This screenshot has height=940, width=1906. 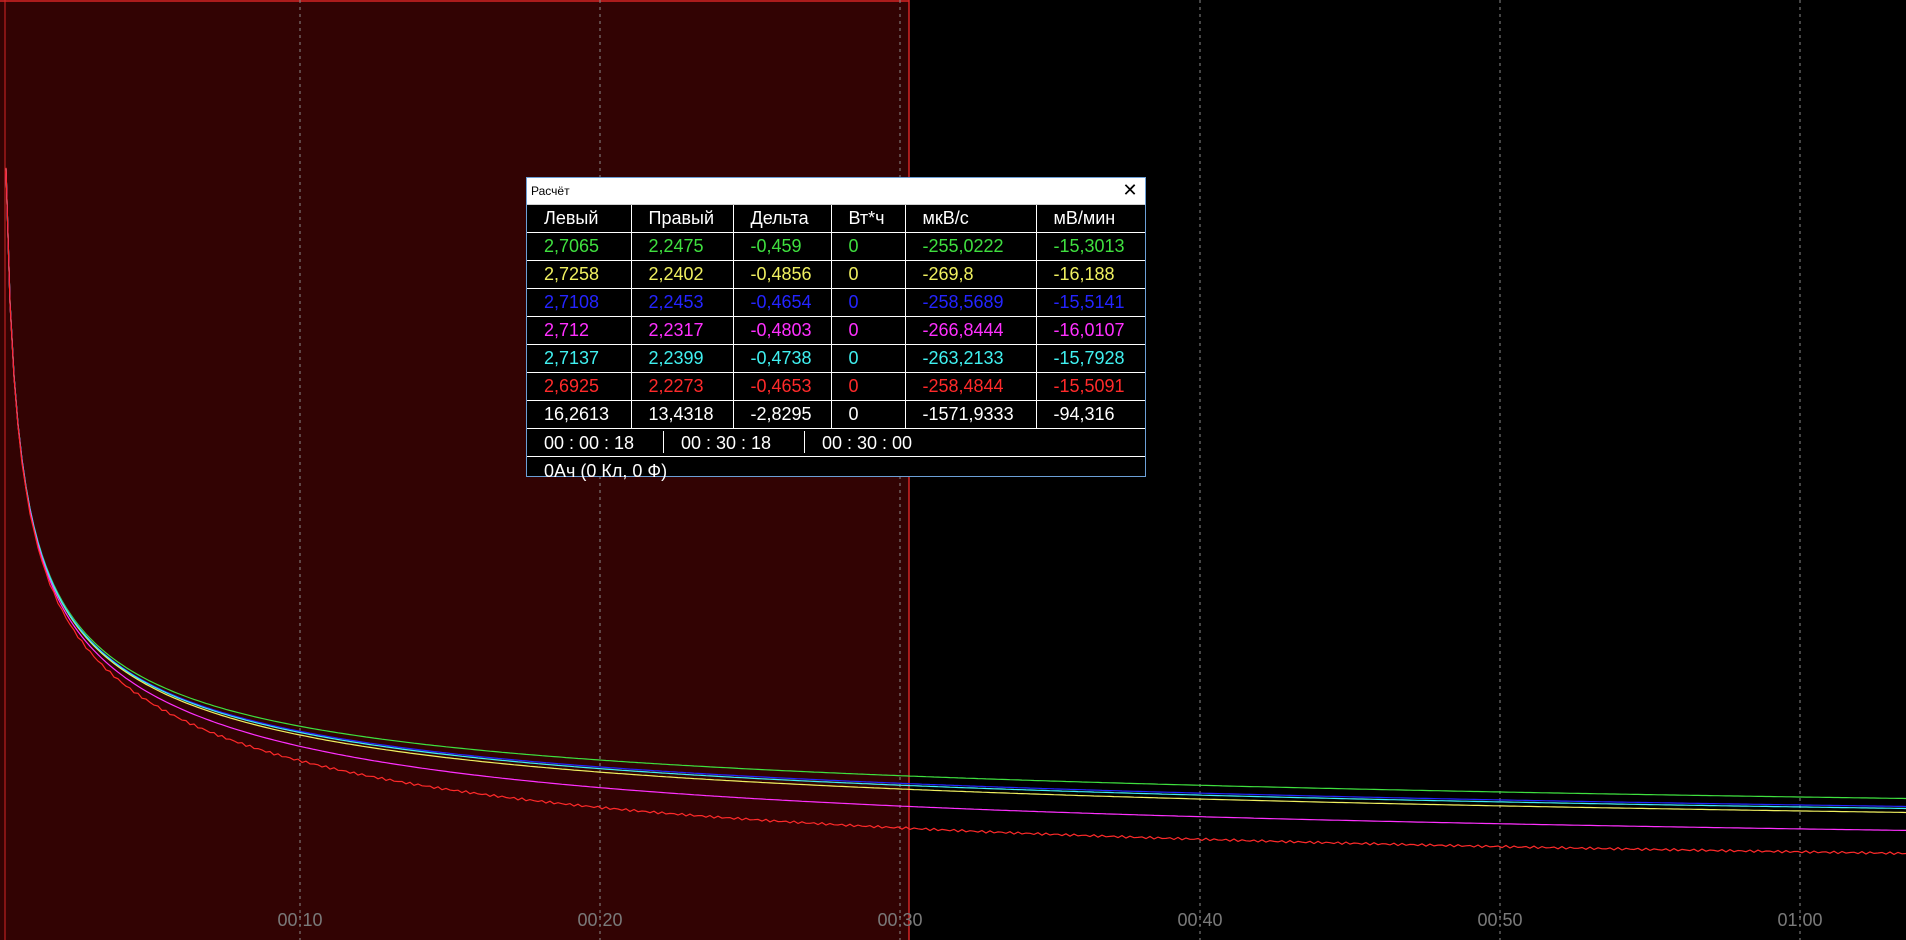 I want to click on x-tick-label: 00:40, so click(x=1199, y=920).